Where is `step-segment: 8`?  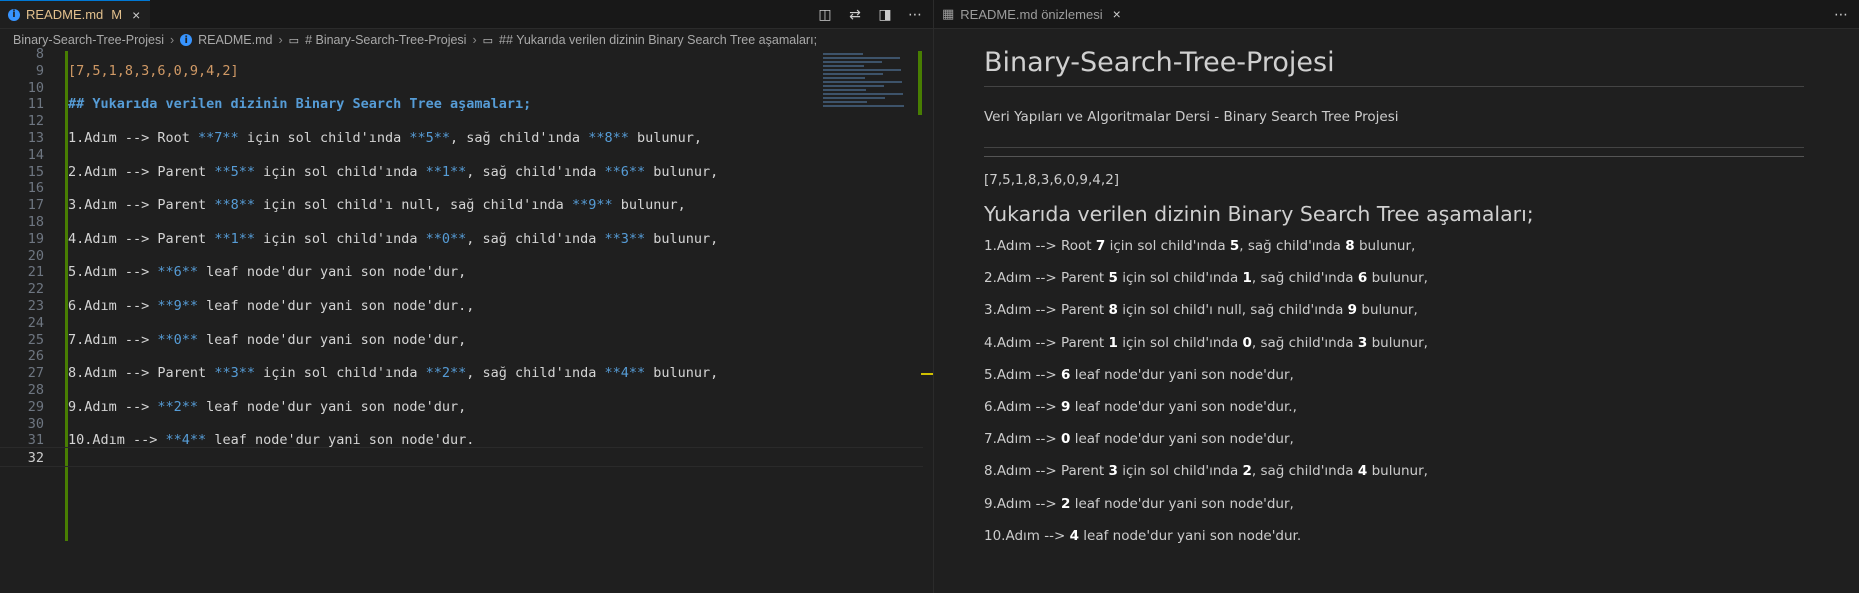 step-segment: 8 is located at coordinates (1350, 246).